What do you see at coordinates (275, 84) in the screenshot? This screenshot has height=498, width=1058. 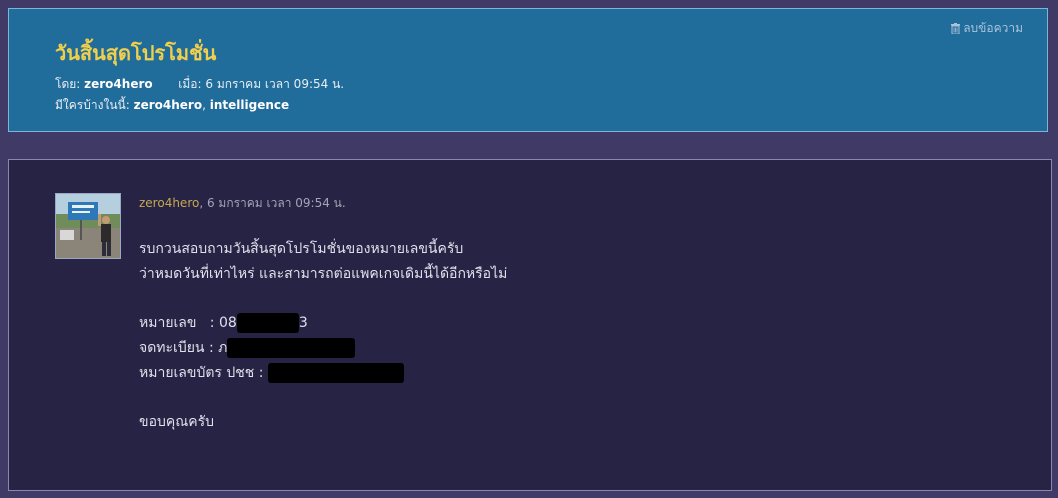 I see `conversation-date: 6 มกราคม เวลา 09:54 น.` at bounding box center [275, 84].